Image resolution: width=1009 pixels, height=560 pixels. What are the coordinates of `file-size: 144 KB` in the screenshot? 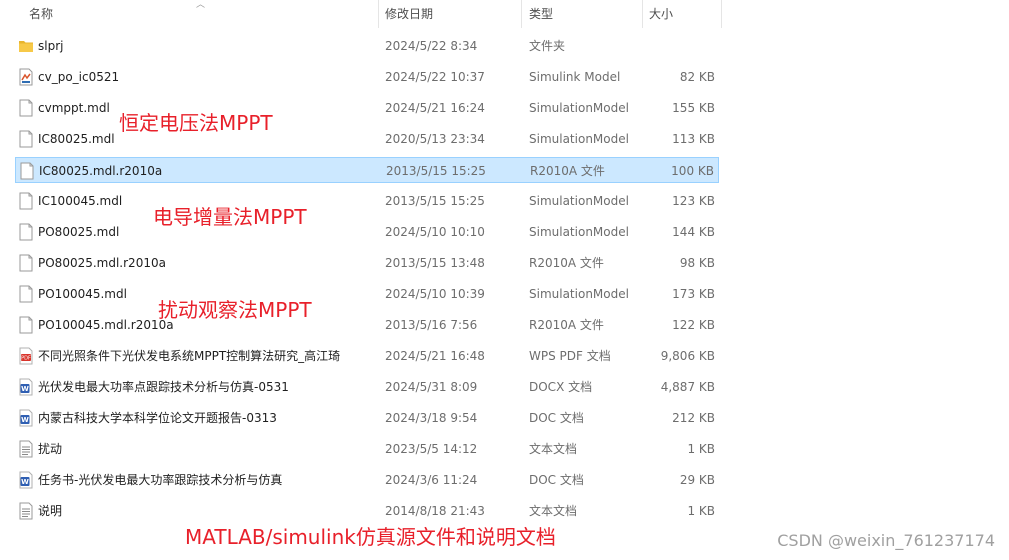 It's located at (693, 232).